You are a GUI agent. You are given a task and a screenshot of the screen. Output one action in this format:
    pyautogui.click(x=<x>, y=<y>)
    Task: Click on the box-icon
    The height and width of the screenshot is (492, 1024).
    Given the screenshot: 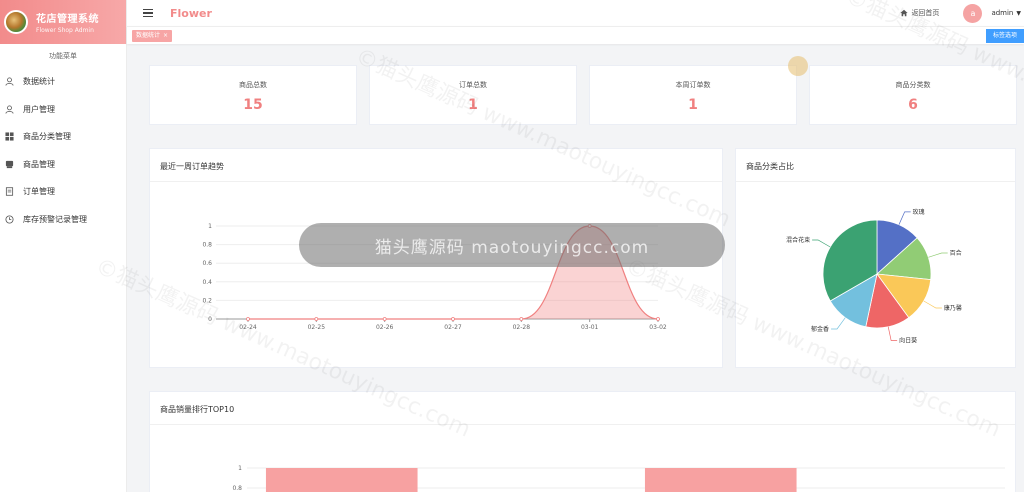 What is the action you would take?
    pyautogui.click(x=9, y=164)
    